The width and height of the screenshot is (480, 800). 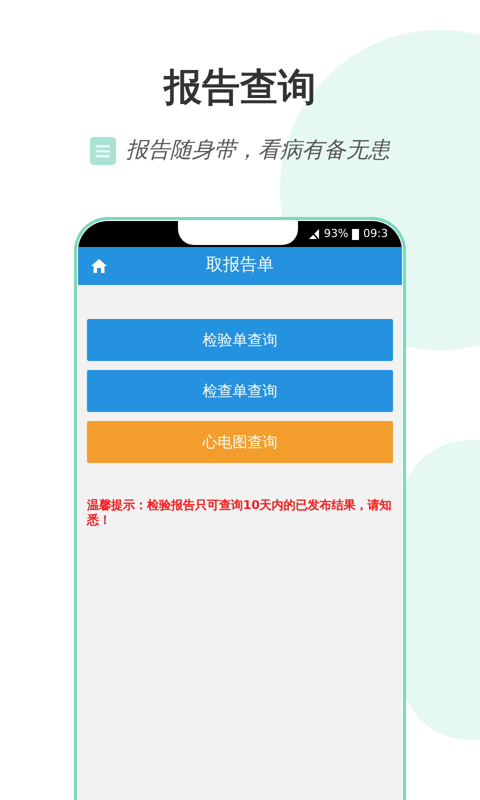 I want to click on headline: 报告查询, so click(x=240, y=87).